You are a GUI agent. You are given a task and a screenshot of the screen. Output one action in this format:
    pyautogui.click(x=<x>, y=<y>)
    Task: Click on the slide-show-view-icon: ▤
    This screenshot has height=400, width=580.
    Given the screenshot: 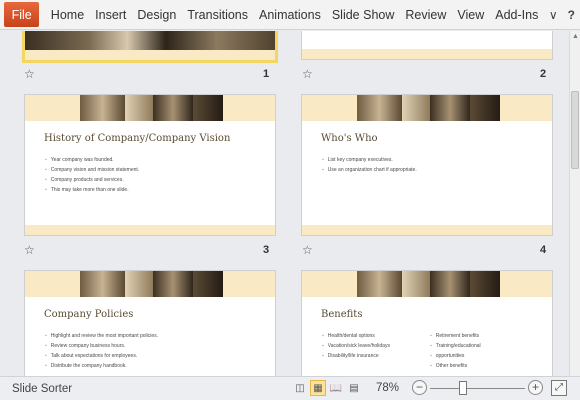 What is the action you would take?
    pyautogui.click(x=354, y=388)
    